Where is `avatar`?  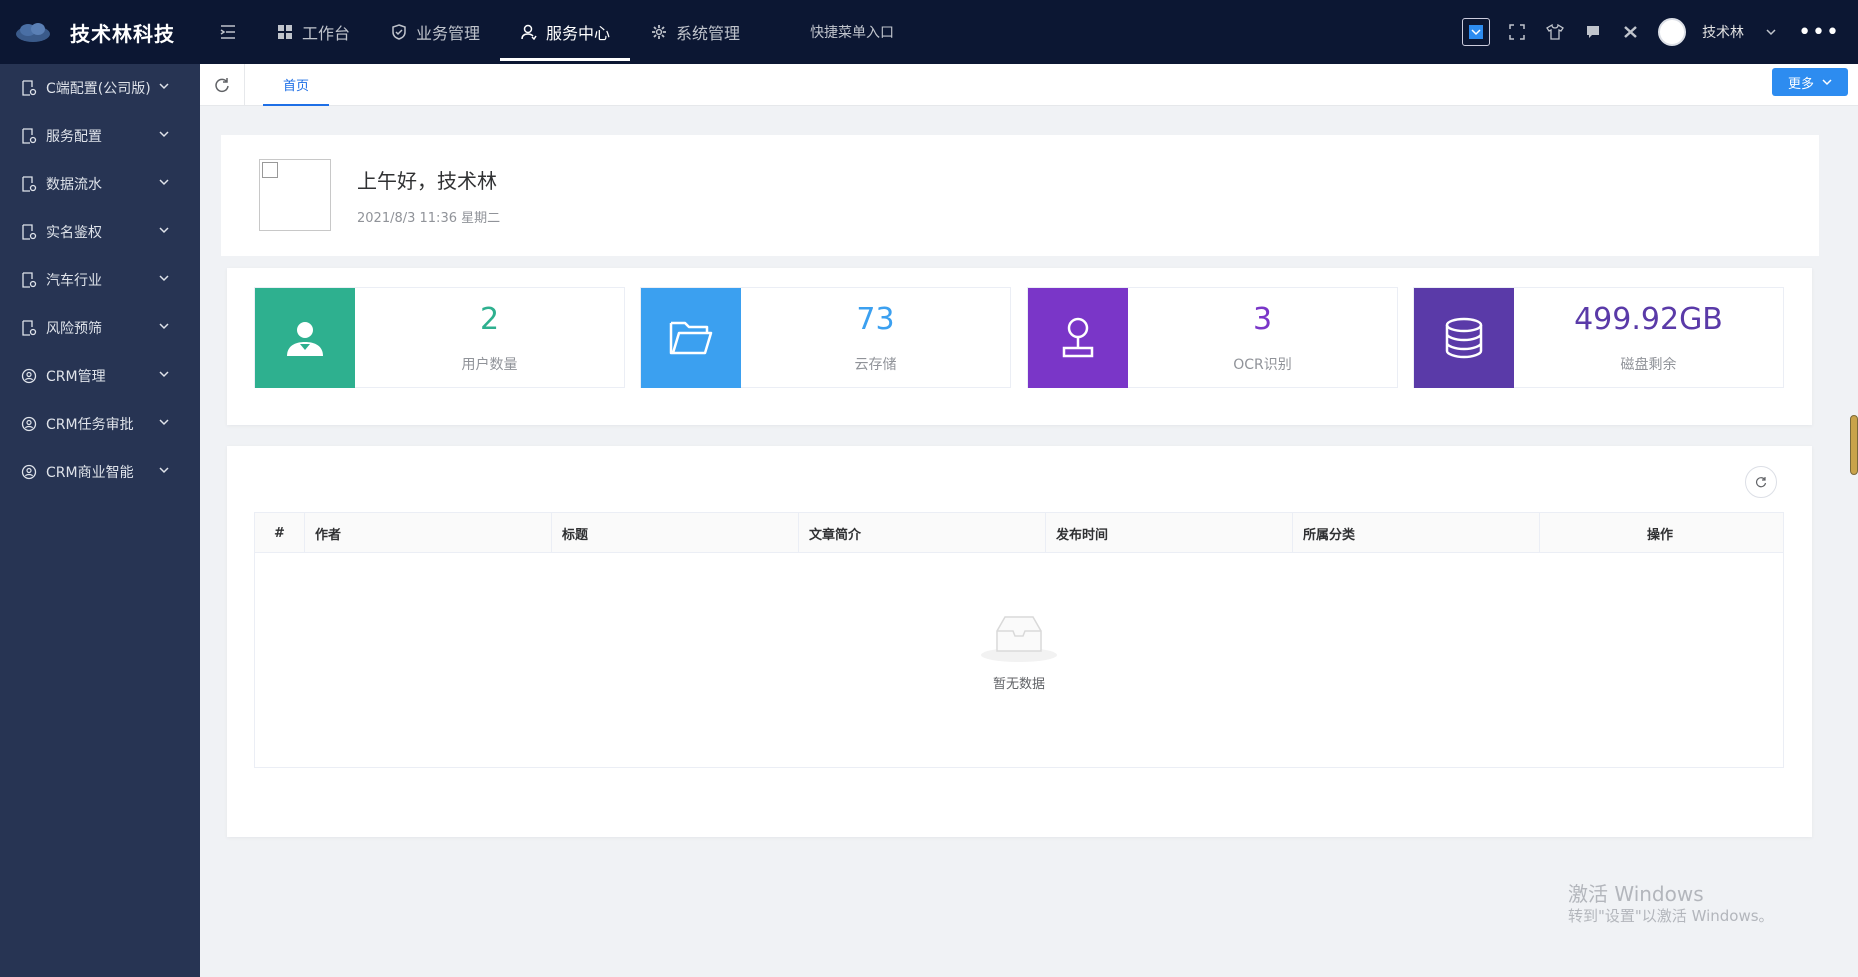 avatar is located at coordinates (1672, 32).